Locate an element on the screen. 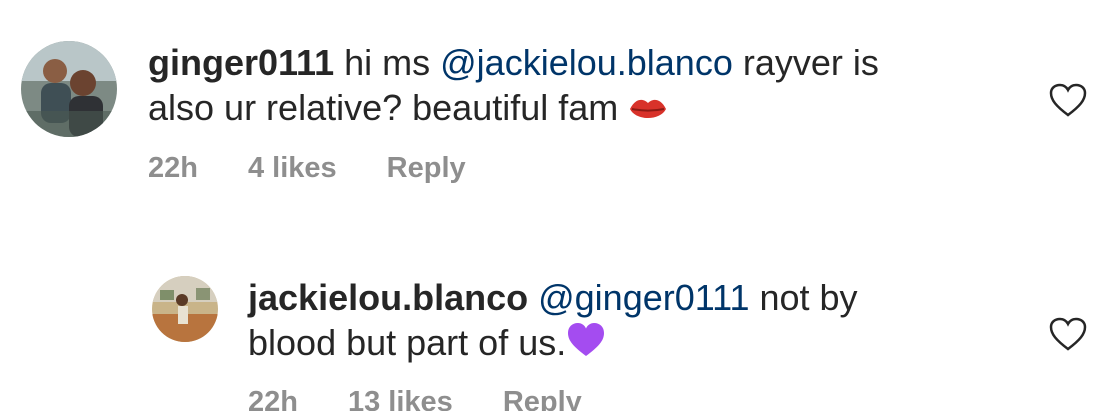 The height and width of the screenshot is (411, 1120). mention-link: @ginger0111 is located at coordinates (643, 297).